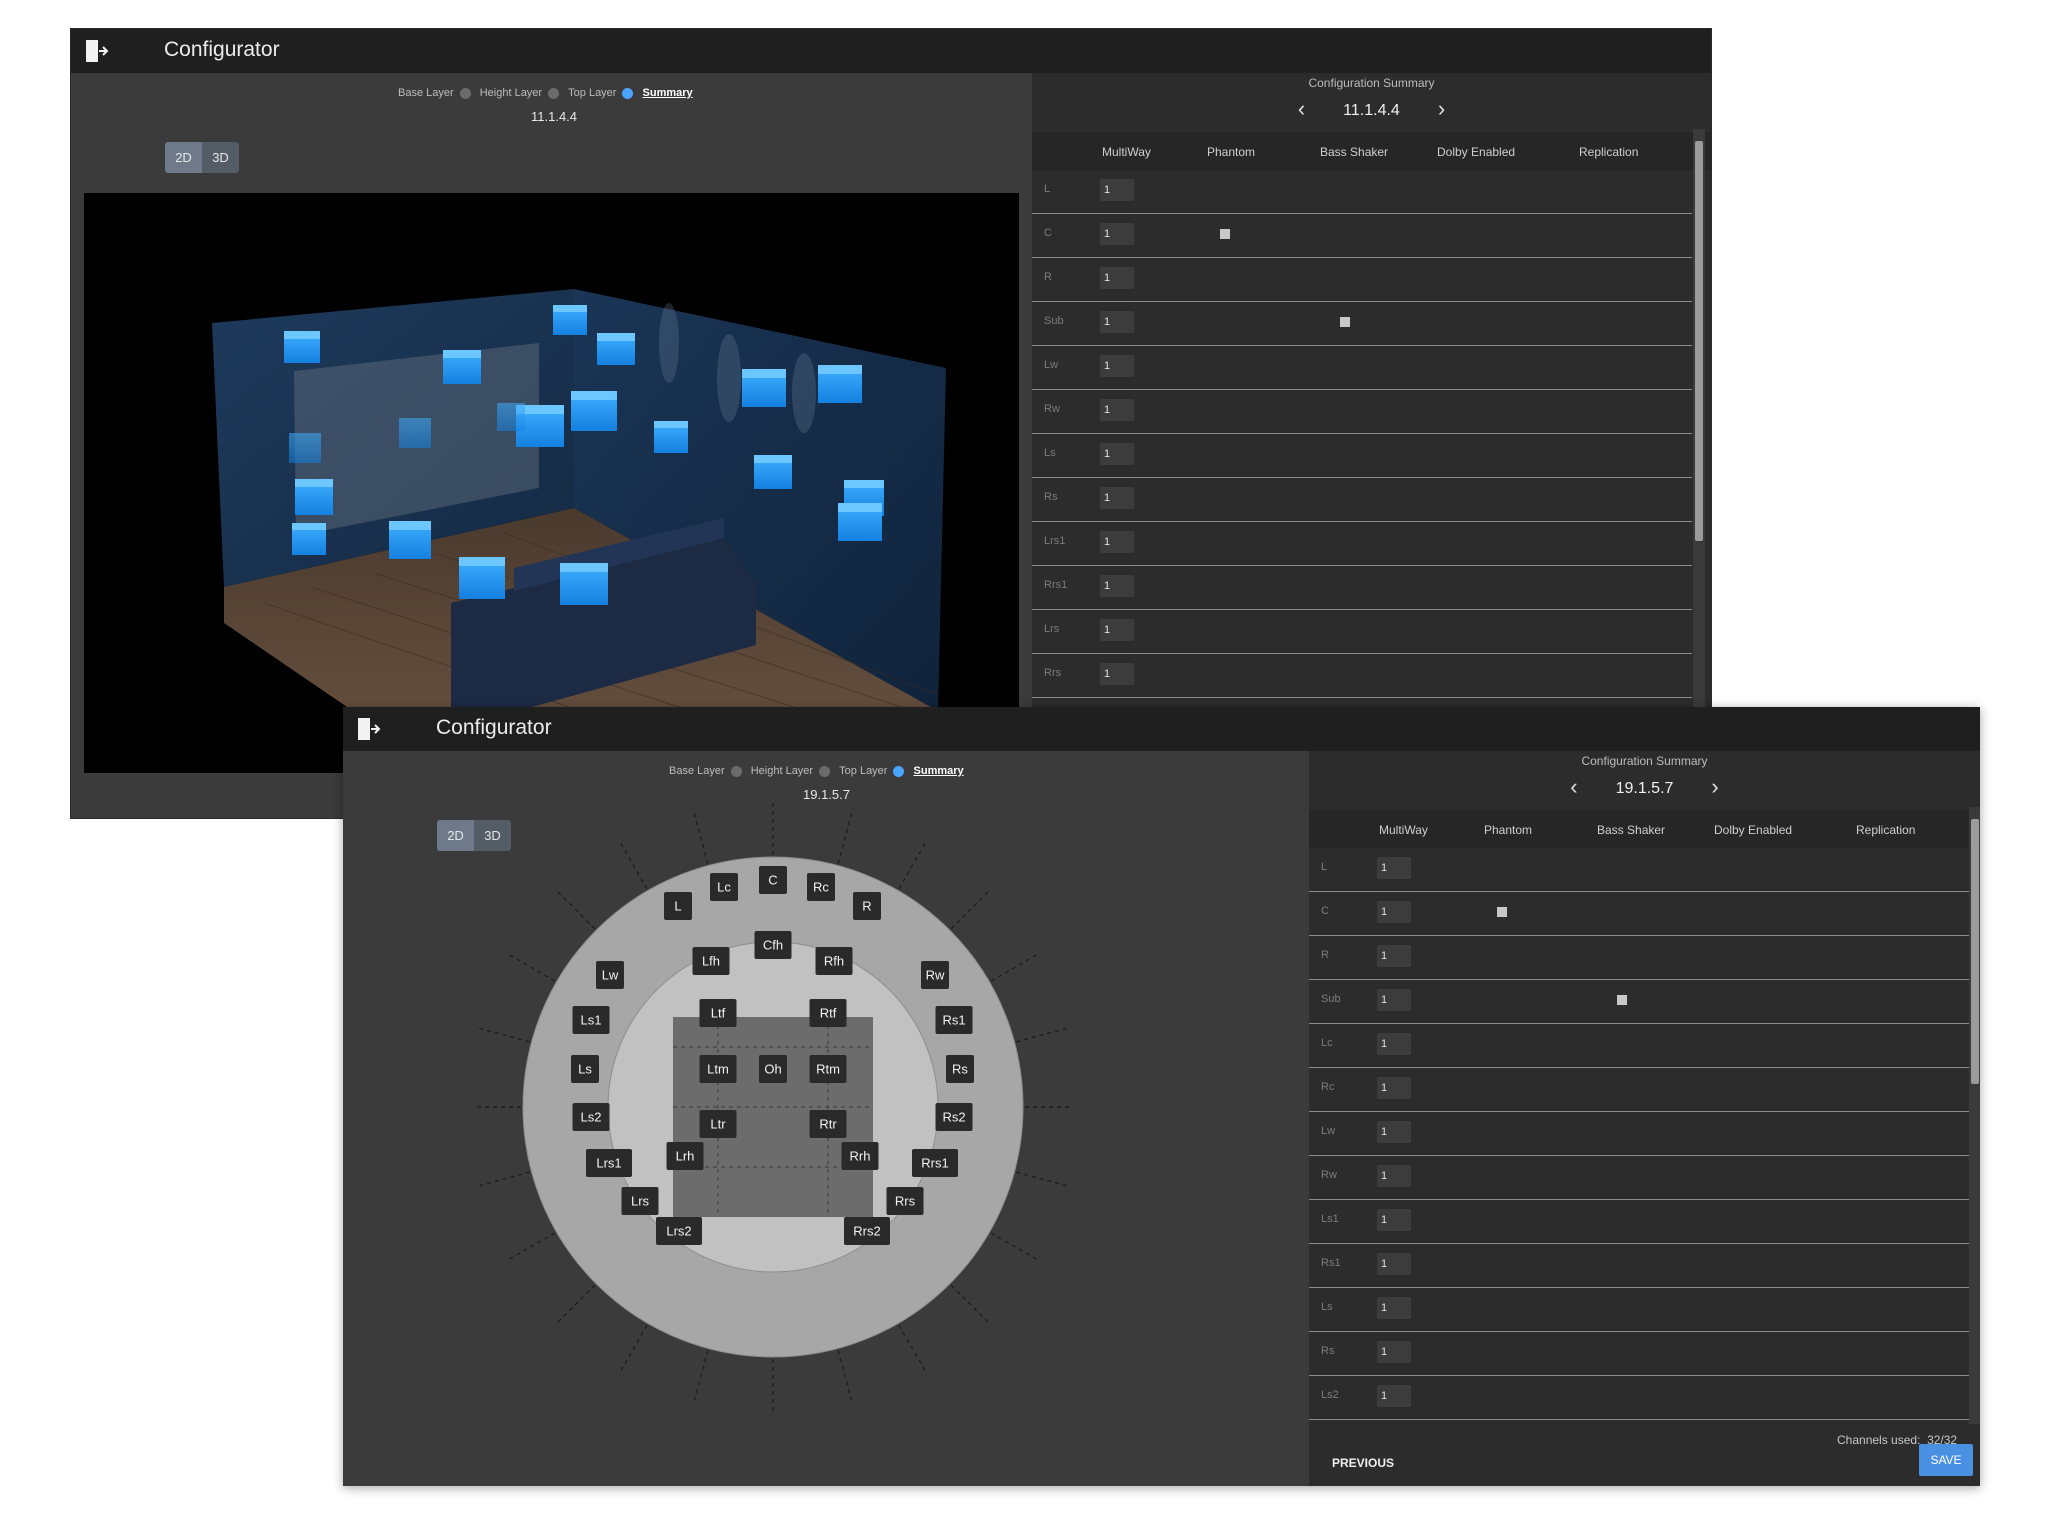 This screenshot has height=1519, width=2048. I want to click on speaker-ls2: Ls2, so click(591, 1117).